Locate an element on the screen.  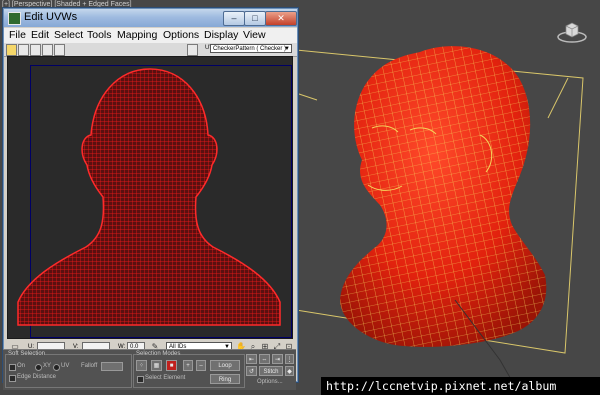
xy-label: XY is located at coordinates (47, 366).